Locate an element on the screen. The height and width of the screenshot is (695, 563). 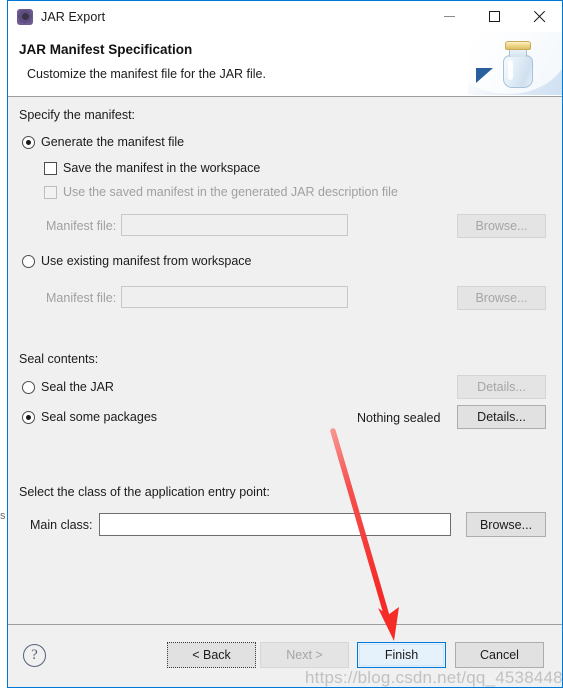
radio-generate-manifest: Generate the manifest file is located at coordinates (103, 142).